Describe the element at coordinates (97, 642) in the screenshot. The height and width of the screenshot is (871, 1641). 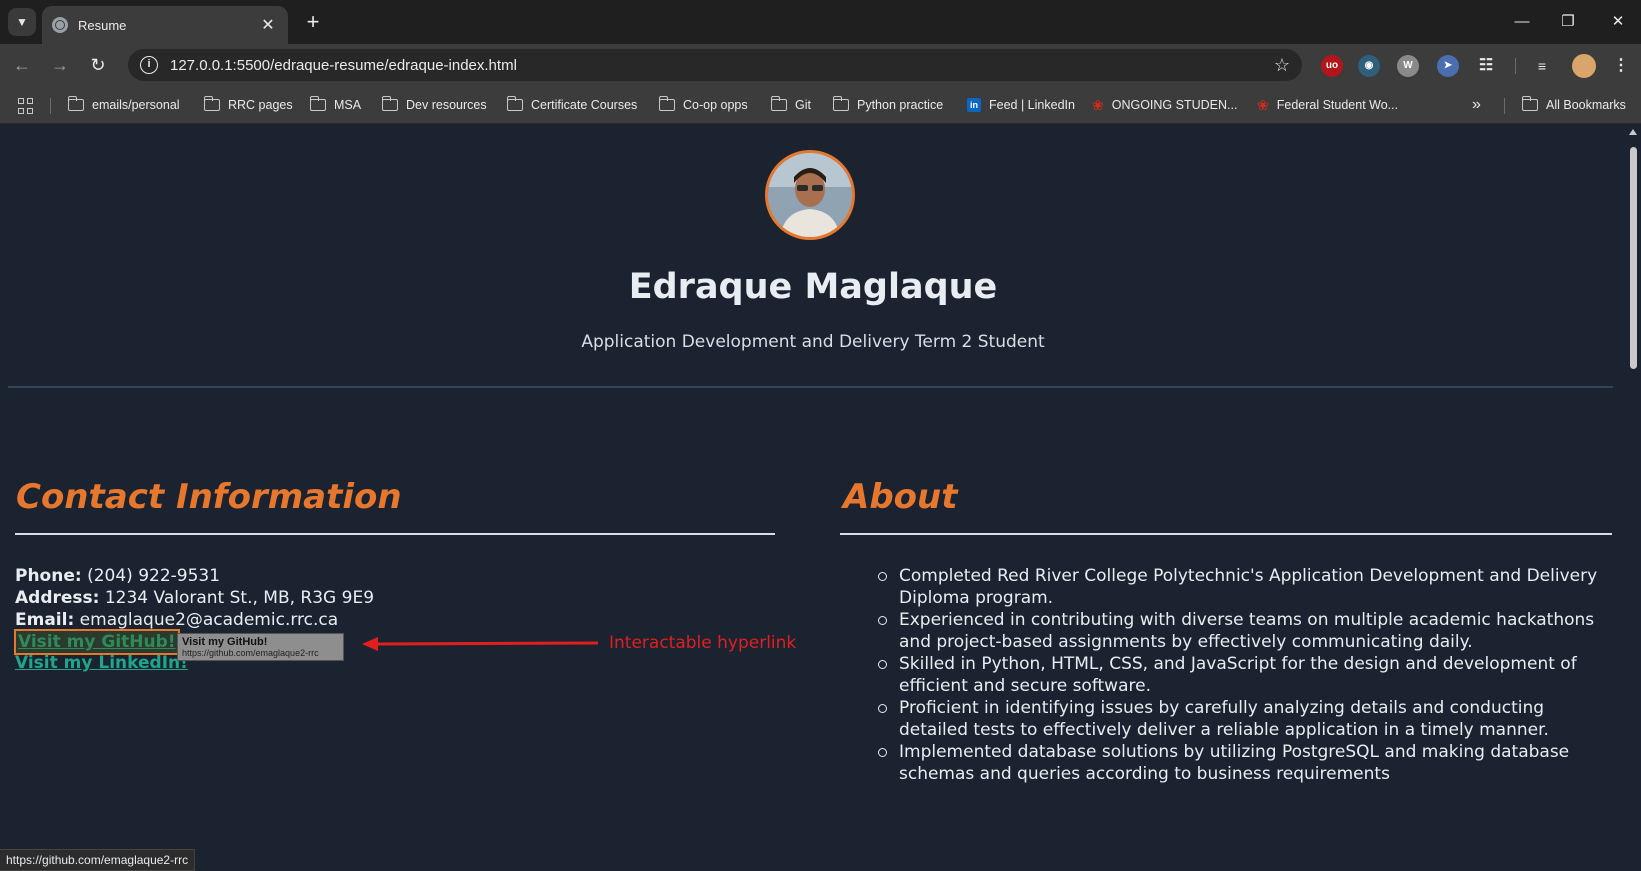
I see `github-link: Visit my GitHub!` at that location.